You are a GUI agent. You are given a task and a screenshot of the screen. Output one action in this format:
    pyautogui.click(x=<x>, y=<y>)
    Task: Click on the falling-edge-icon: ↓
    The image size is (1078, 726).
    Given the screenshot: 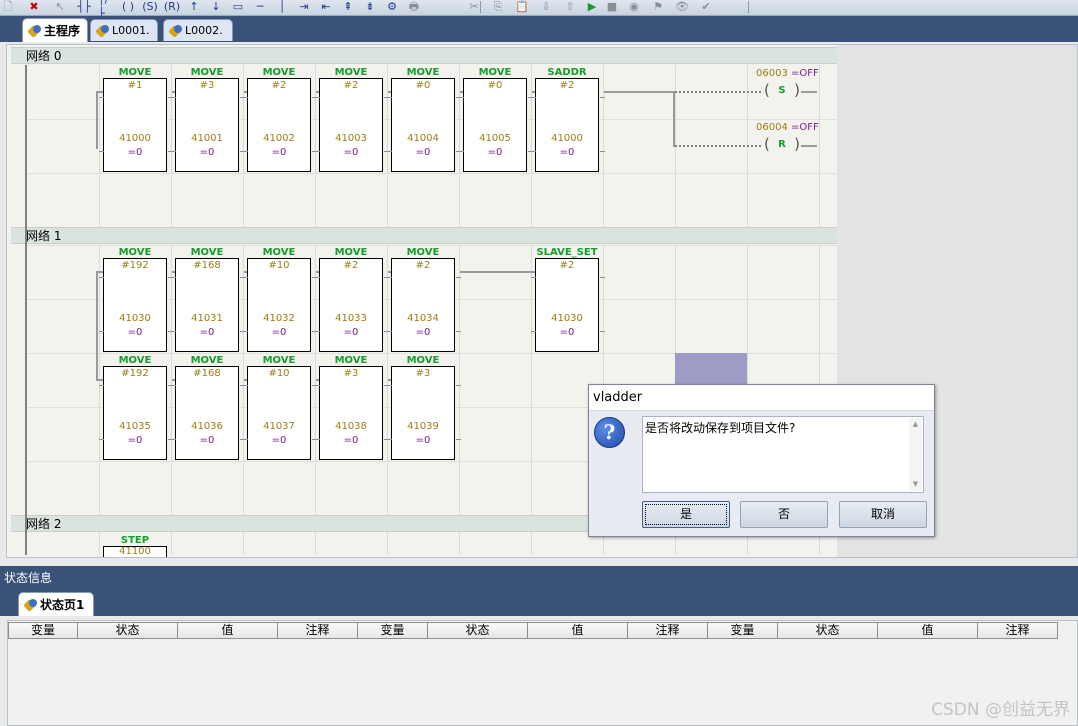 What is the action you would take?
    pyautogui.click(x=216, y=7)
    